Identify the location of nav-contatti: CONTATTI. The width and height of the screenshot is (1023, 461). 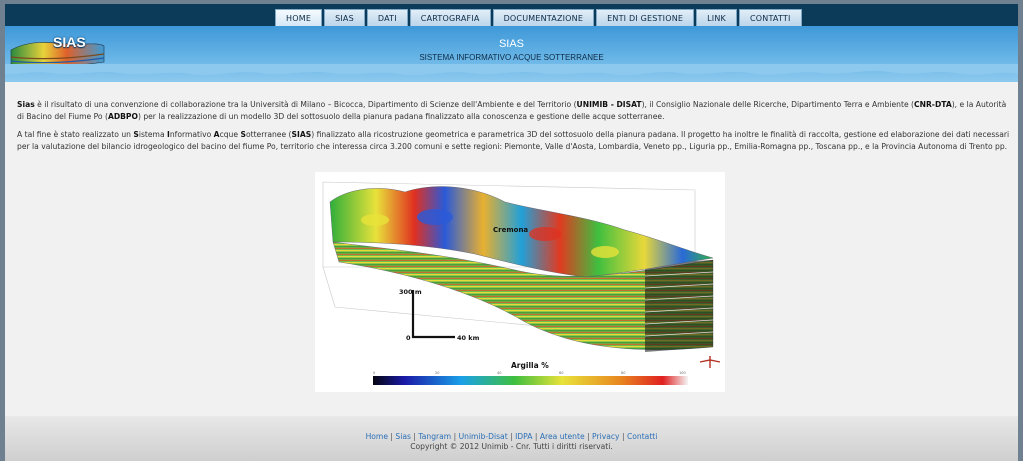
(770, 18).